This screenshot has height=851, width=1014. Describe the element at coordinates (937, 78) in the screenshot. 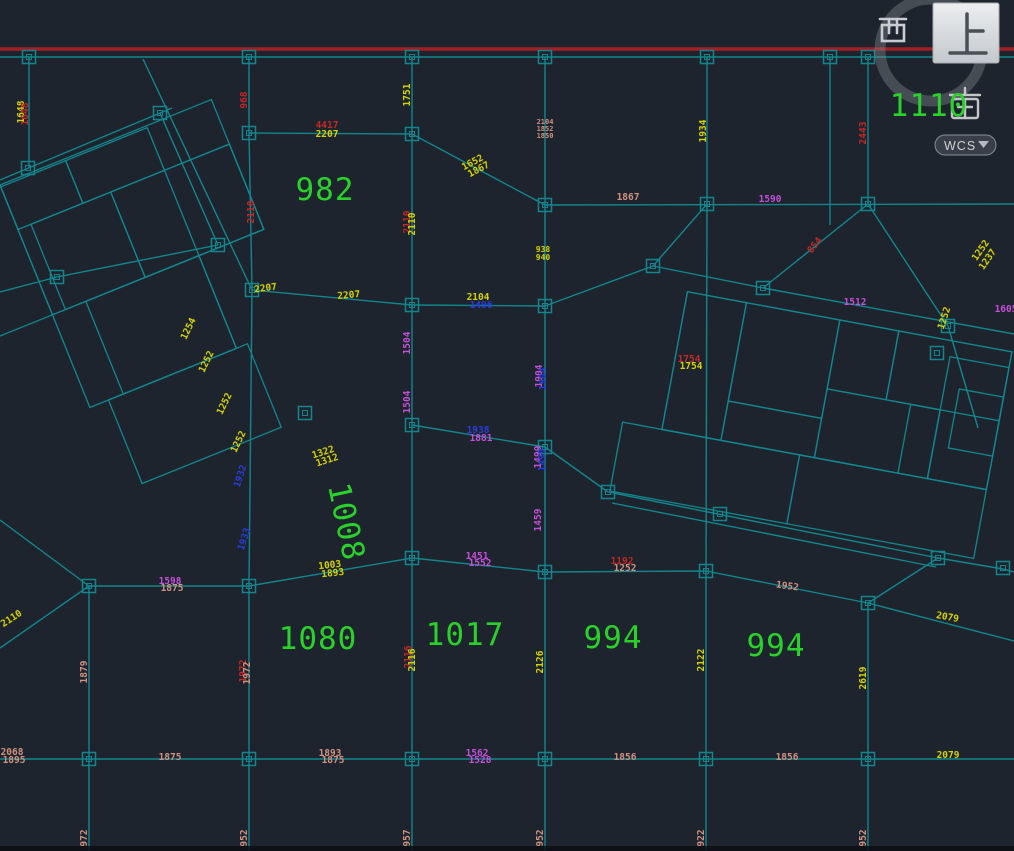

I see `viewcube: WCS` at that location.